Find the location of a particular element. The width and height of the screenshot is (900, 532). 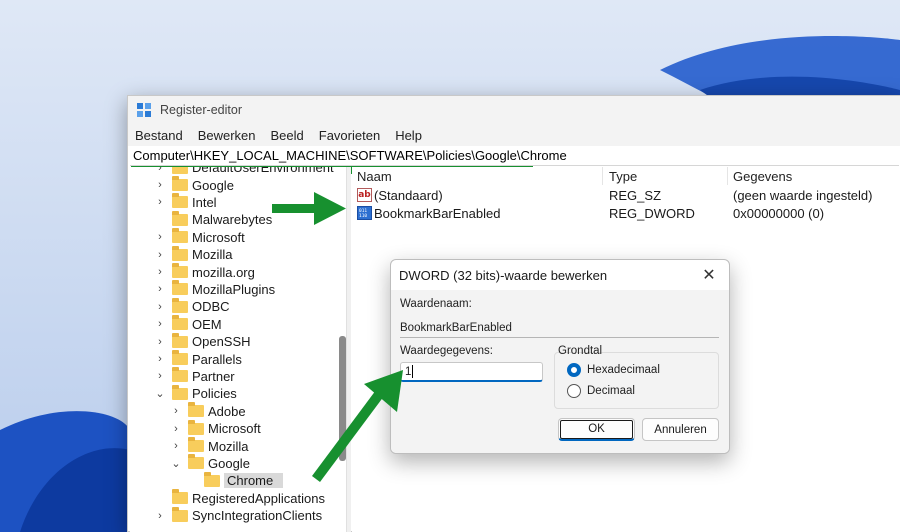

column-header-data: Gegevens is located at coordinates (762, 176).